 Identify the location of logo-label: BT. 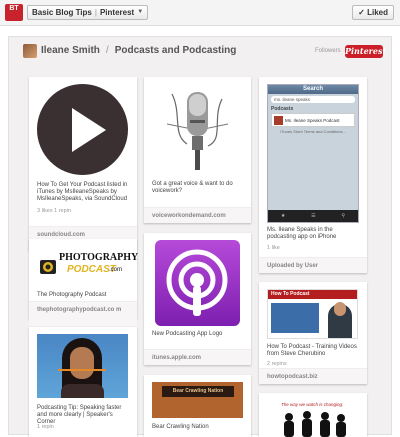
(14, 8).